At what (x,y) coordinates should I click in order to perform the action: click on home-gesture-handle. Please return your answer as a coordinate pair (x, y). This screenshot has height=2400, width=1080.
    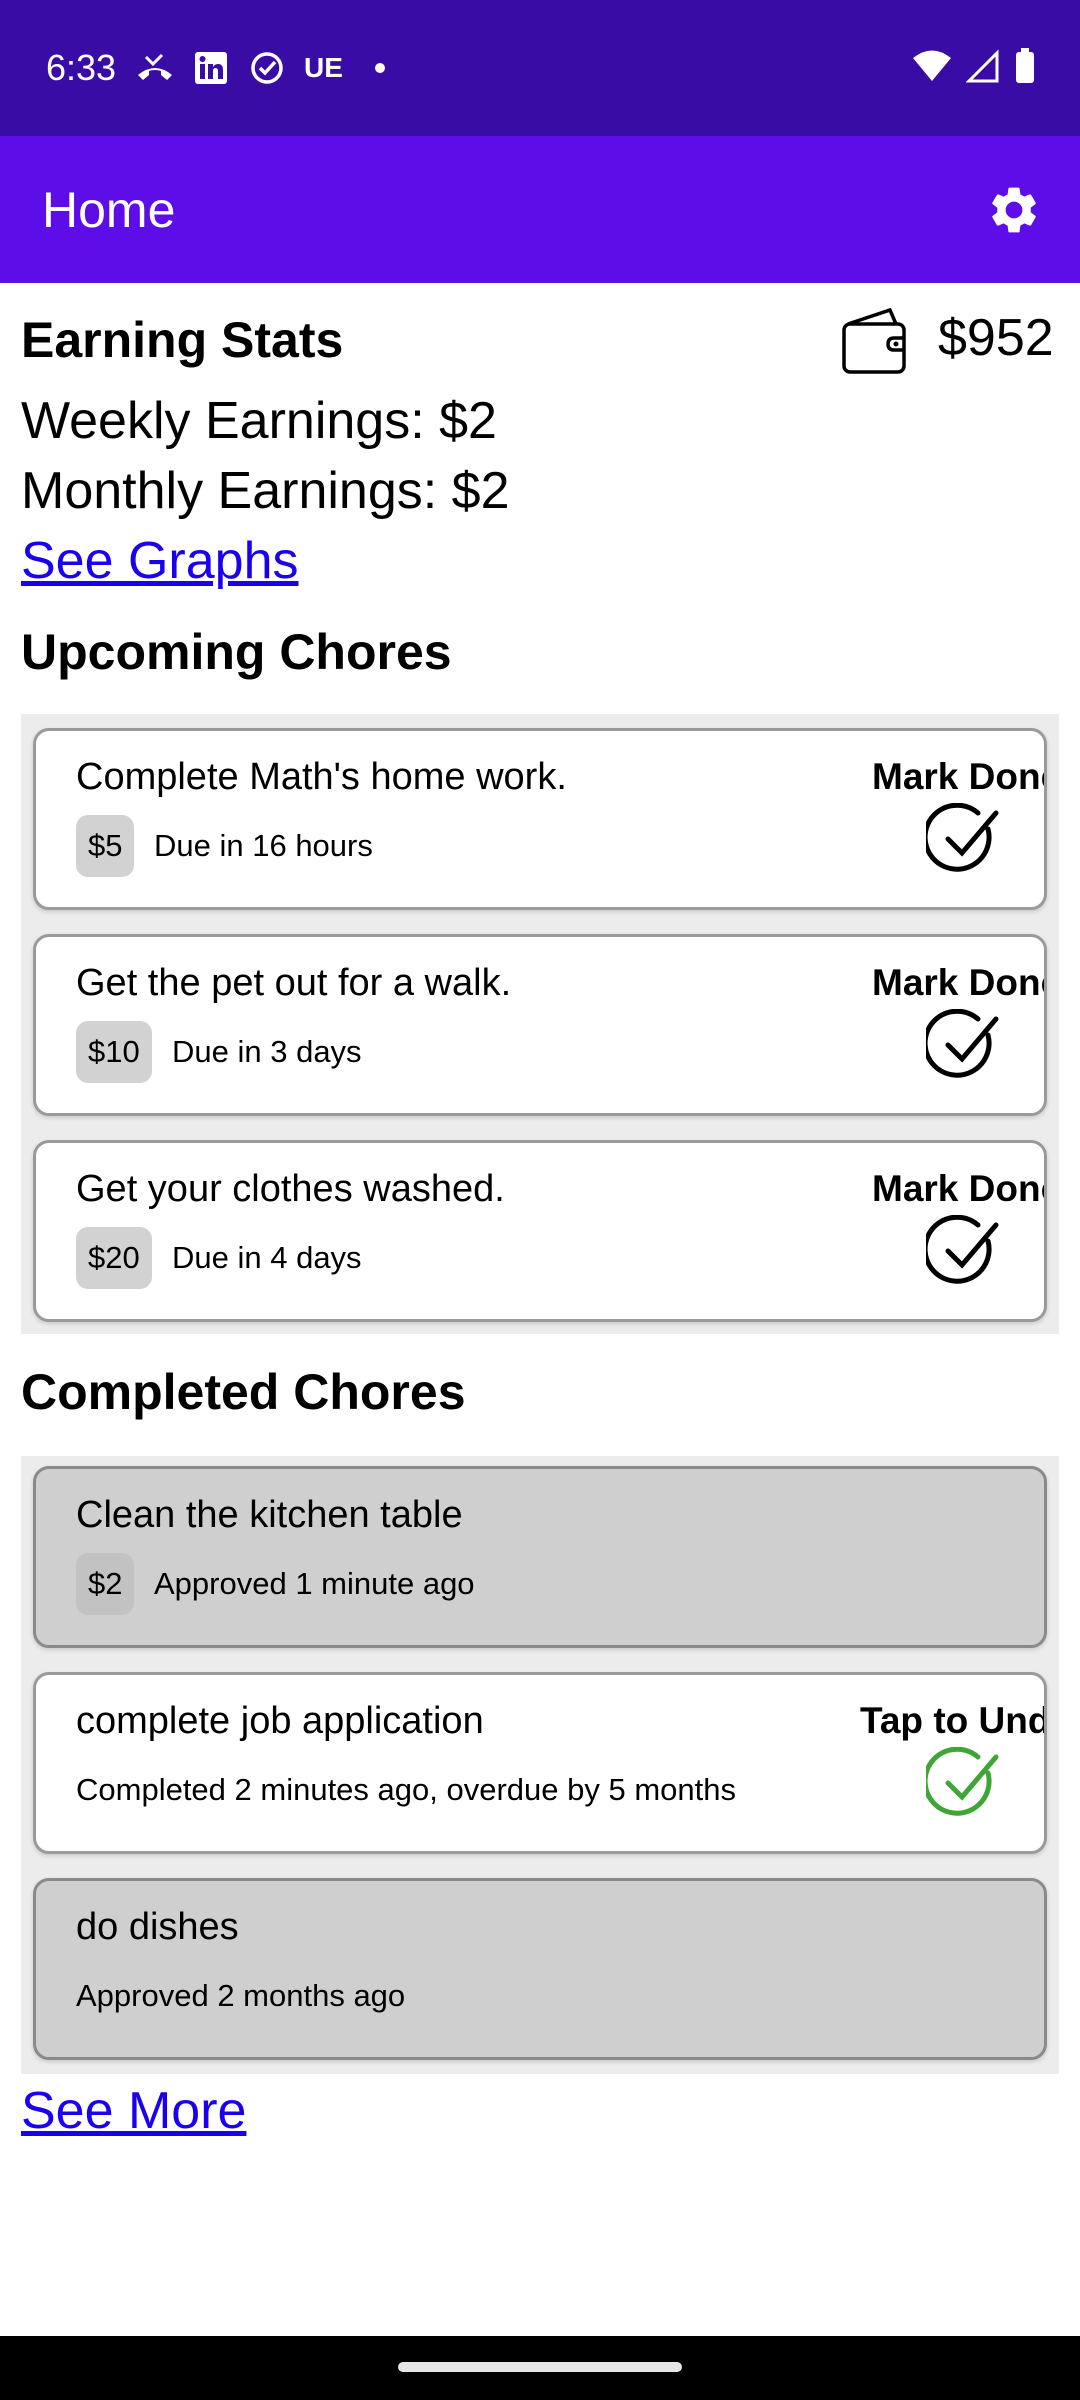
    Looking at the image, I should click on (540, 2367).